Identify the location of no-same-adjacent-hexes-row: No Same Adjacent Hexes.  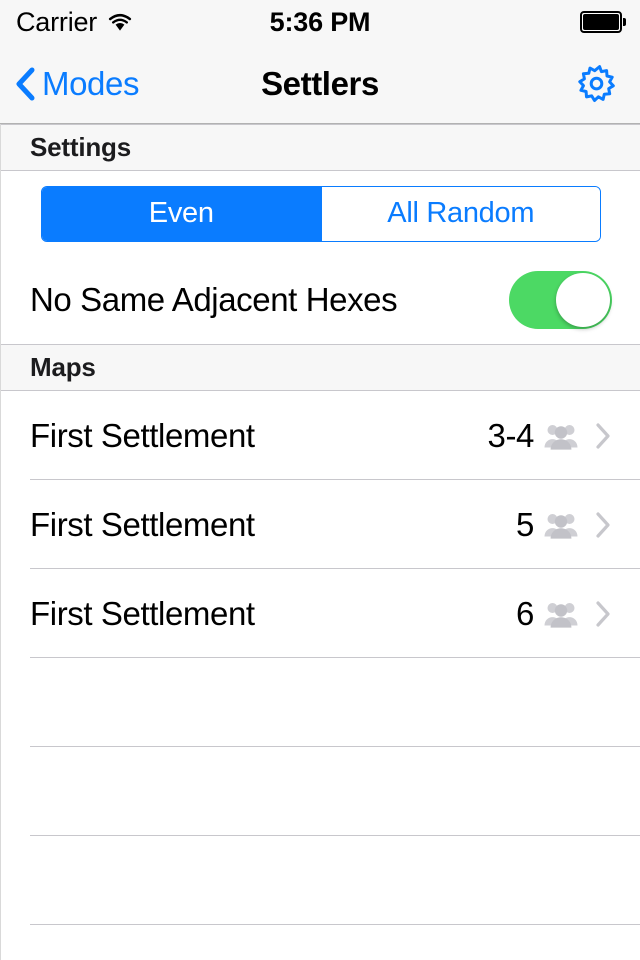
(320, 300).